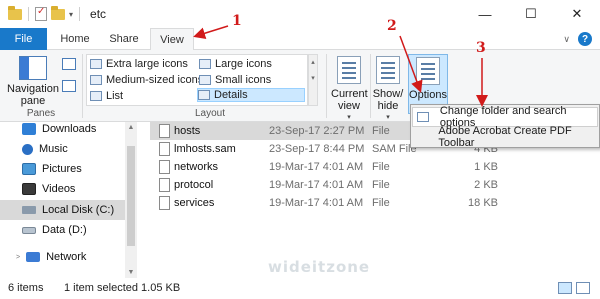  What do you see at coordinates (41, 113) in the screenshot?
I see `panes-group-label: Panes` at bounding box center [41, 113].